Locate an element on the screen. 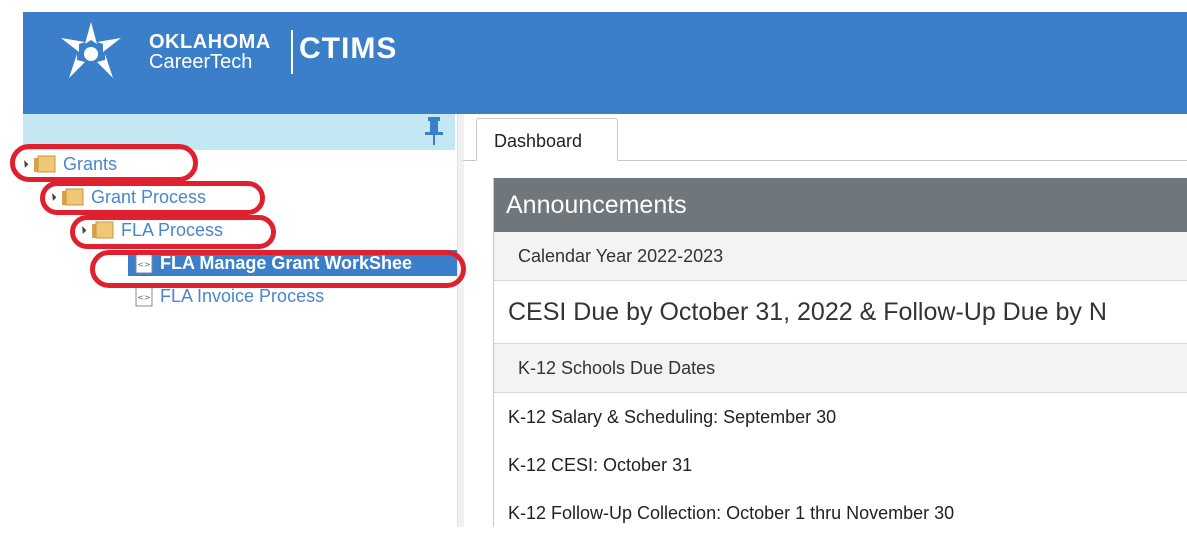  brand-line2: CareerTech is located at coordinates (201, 62).